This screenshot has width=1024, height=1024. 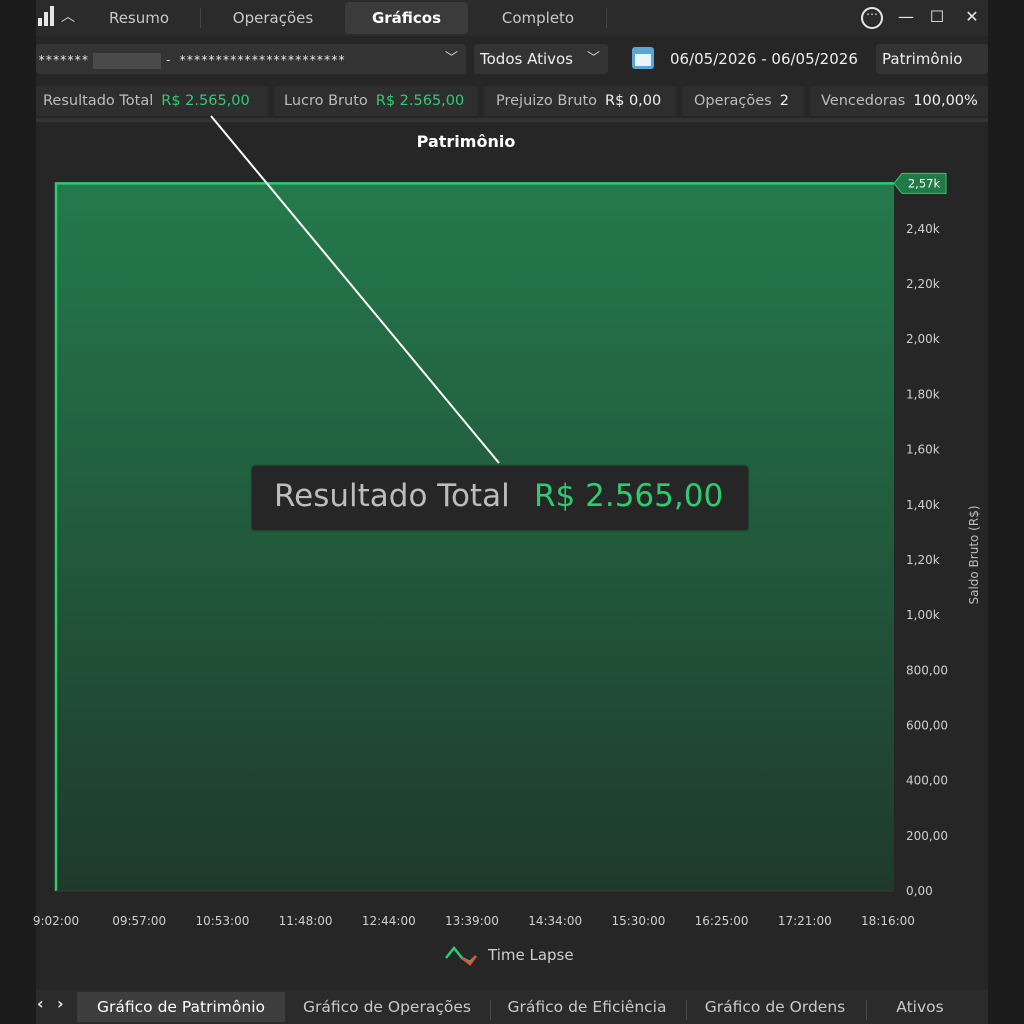 What do you see at coordinates (923, 229) in the screenshot?
I see `y-tick-label: 2,40k` at bounding box center [923, 229].